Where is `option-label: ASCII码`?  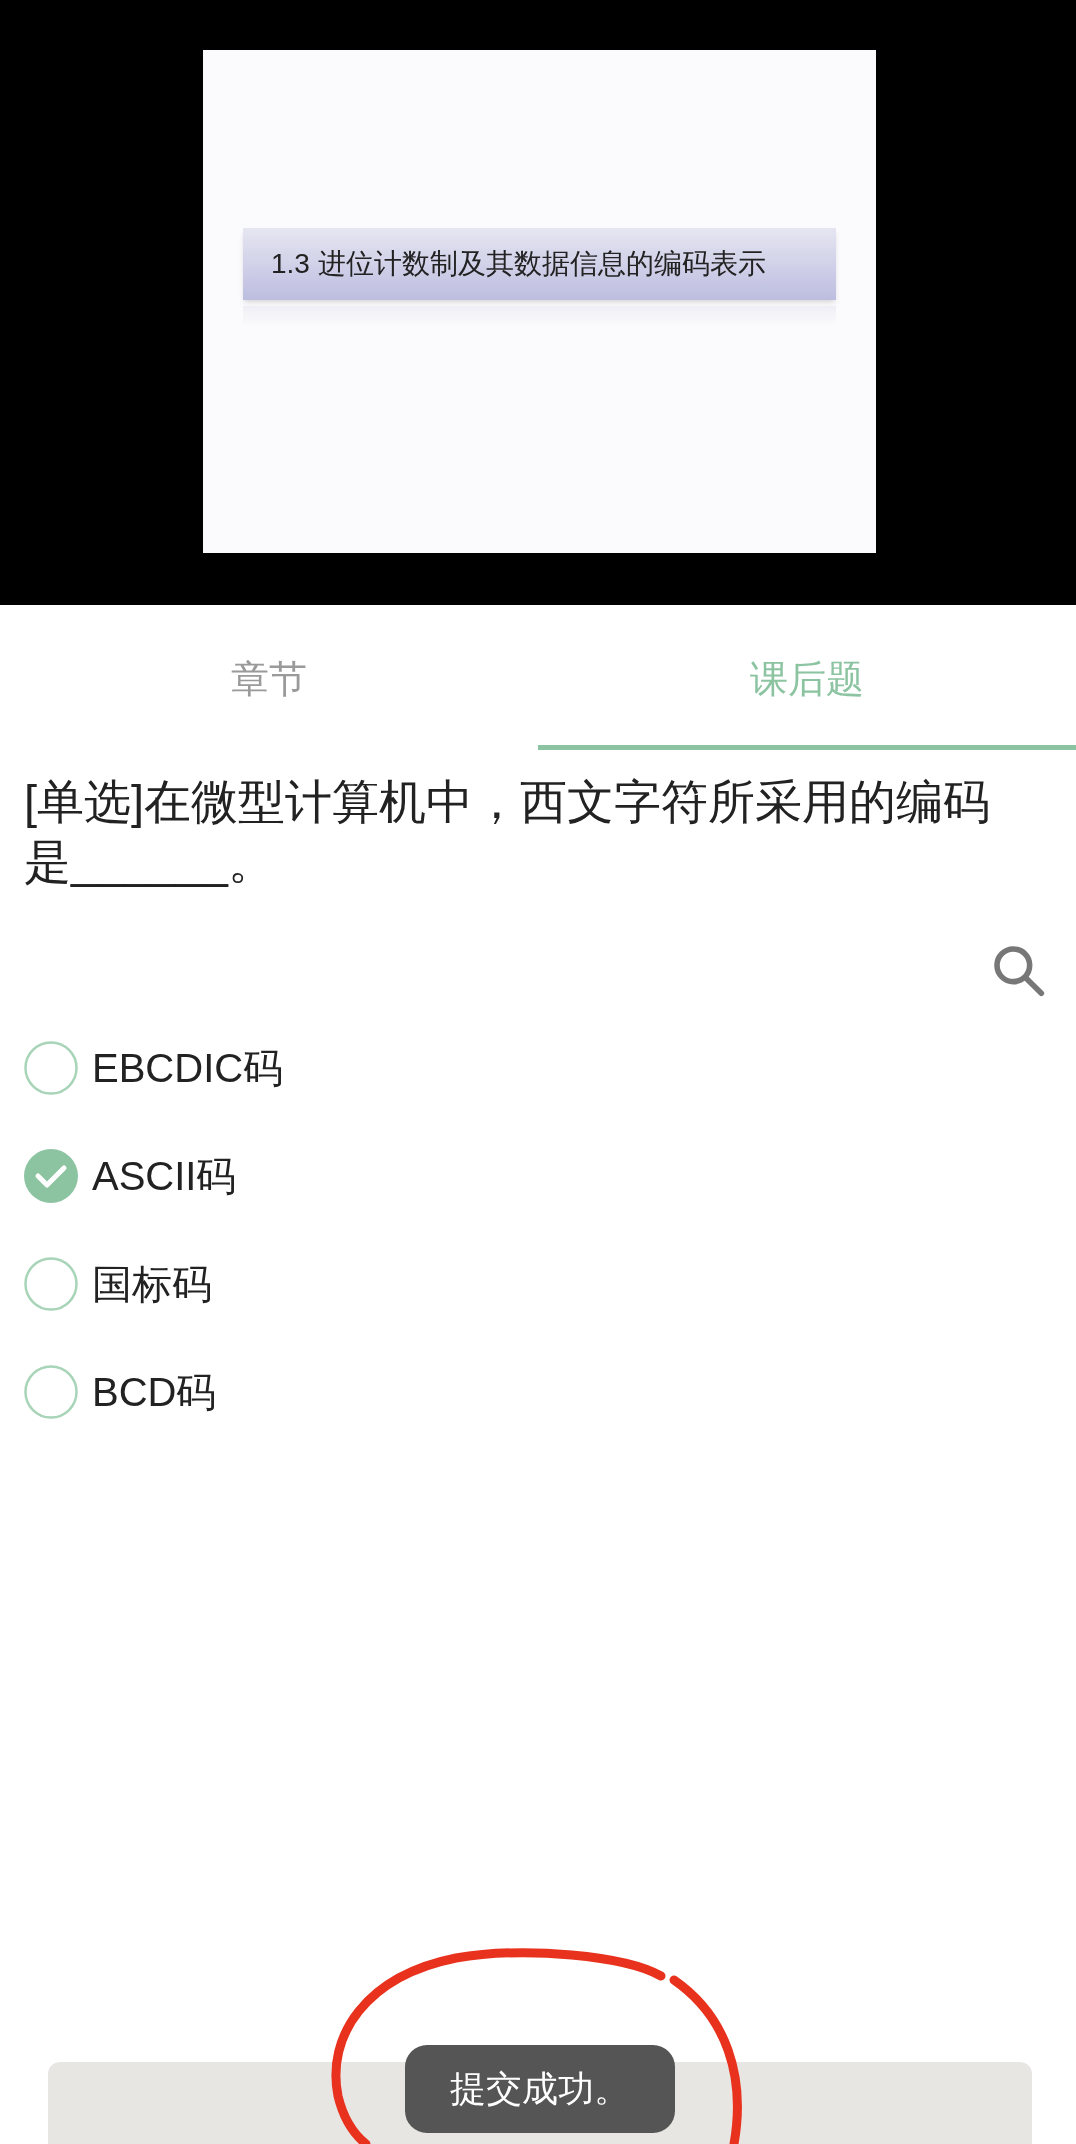
option-label: ASCII码 is located at coordinates (164, 1176).